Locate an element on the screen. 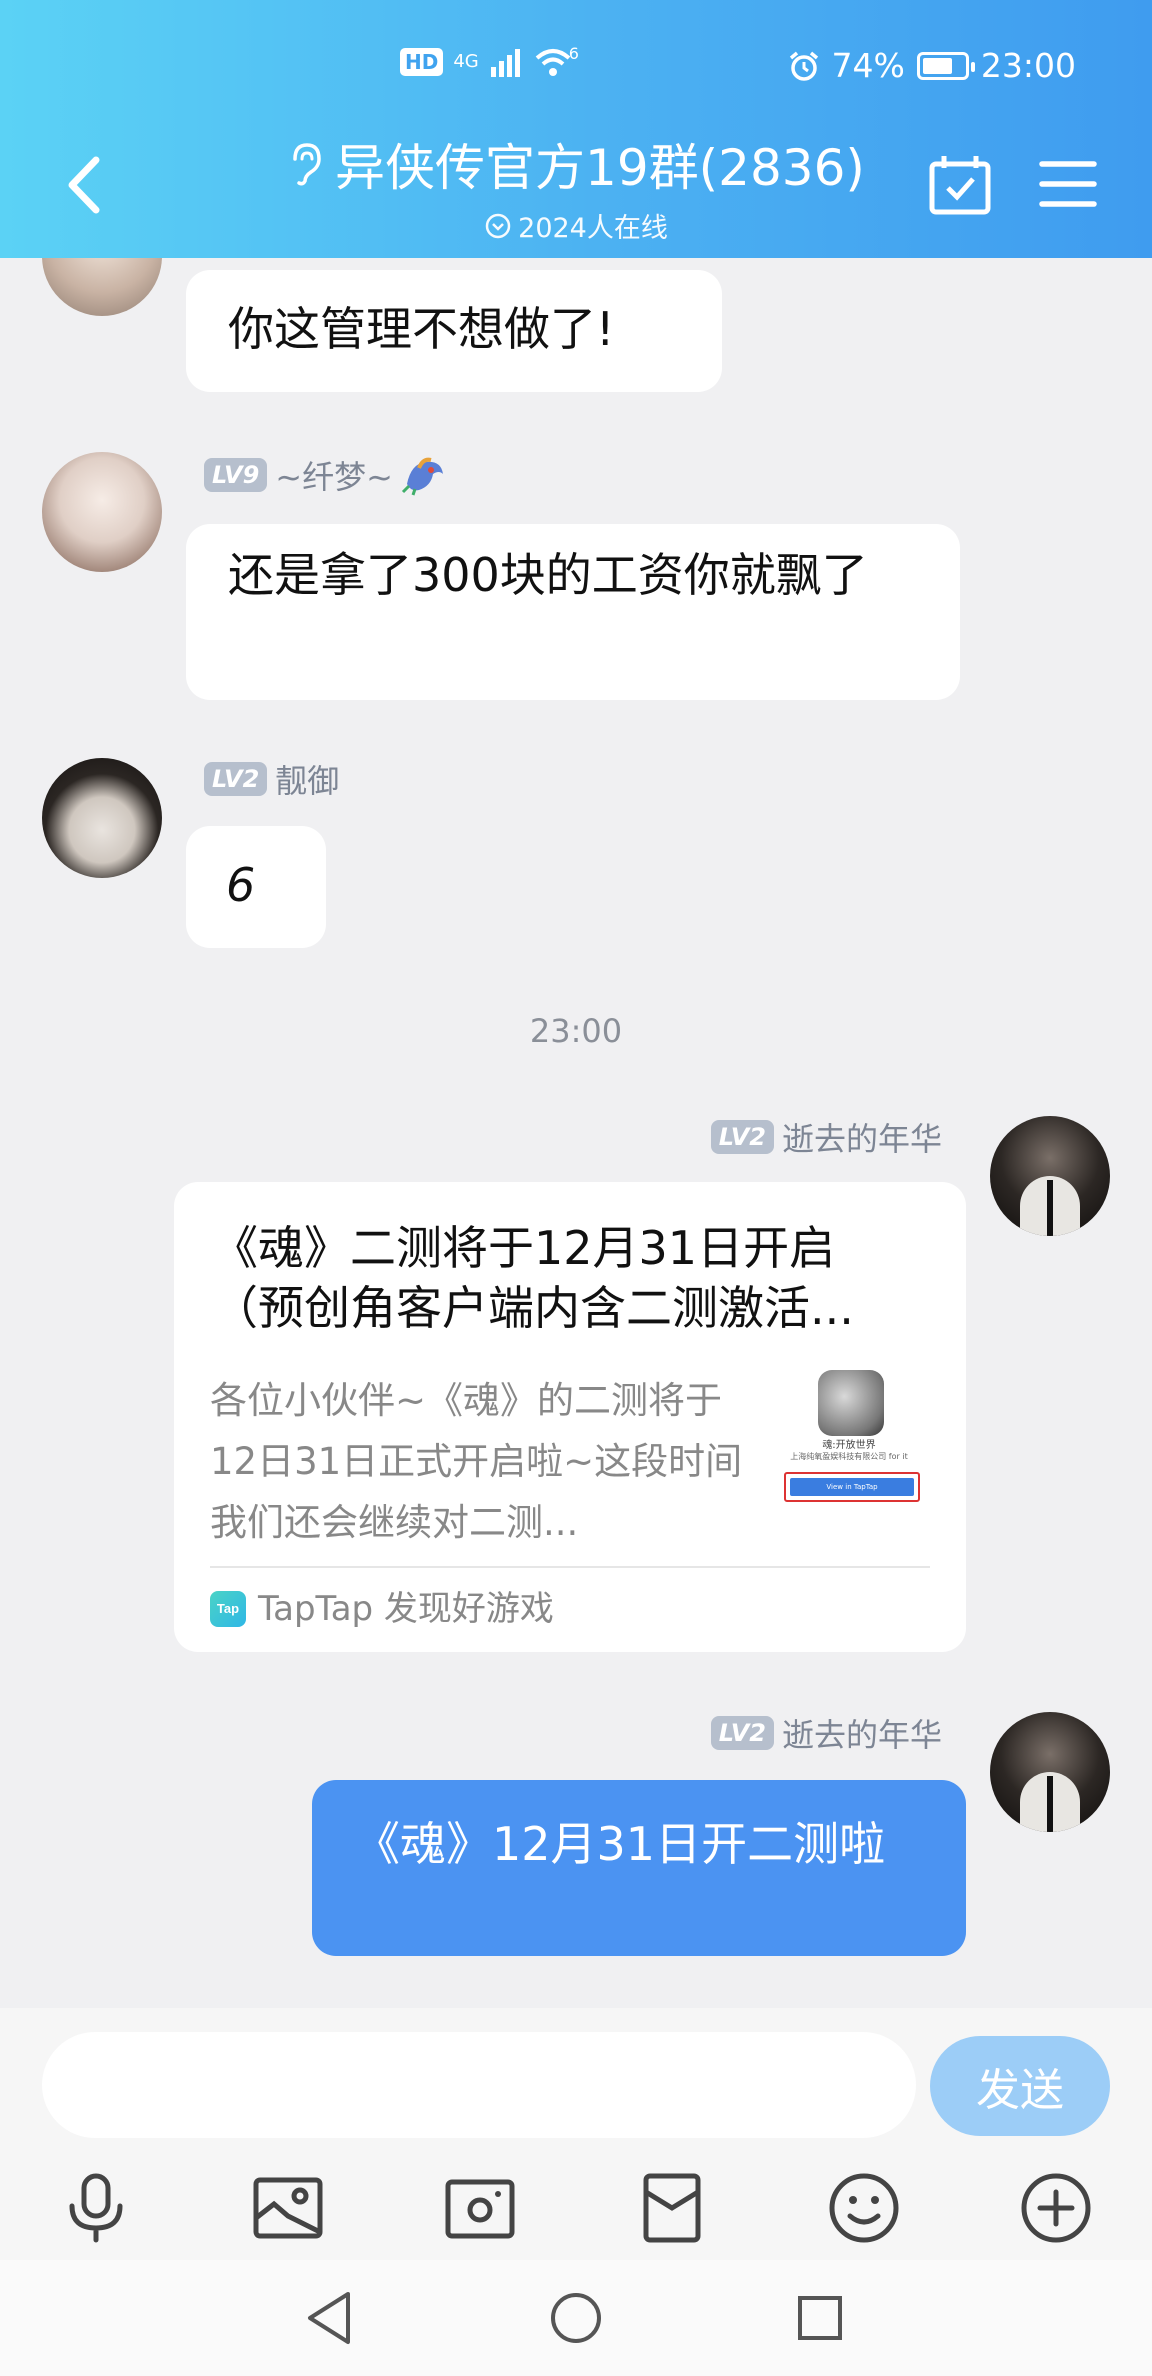  status-time: 23:00 is located at coordinates (1028, 65).